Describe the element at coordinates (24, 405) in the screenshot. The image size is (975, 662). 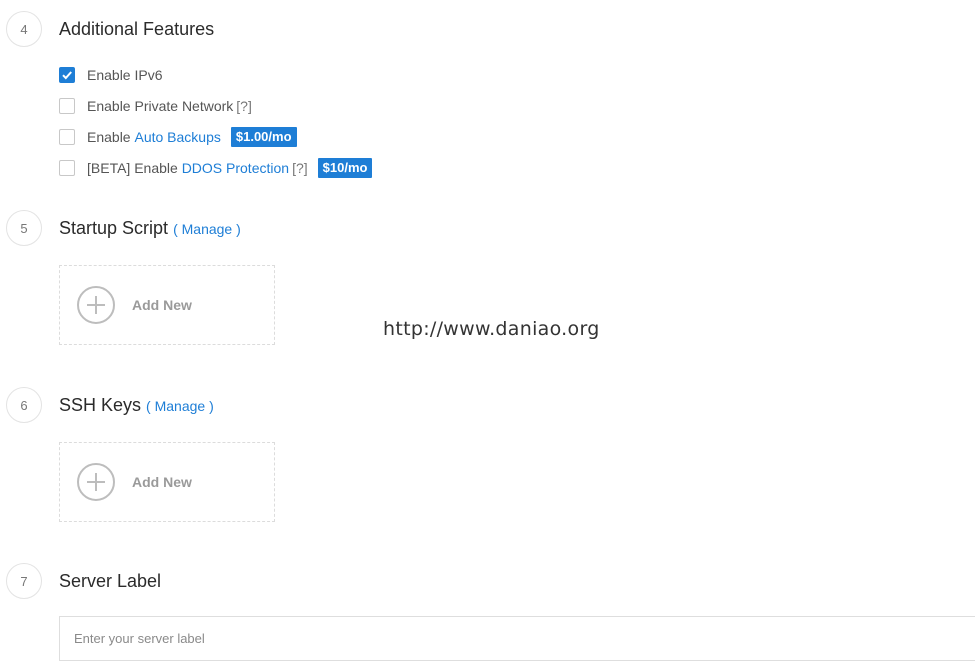
I see `step-number-6: 6` at that location.